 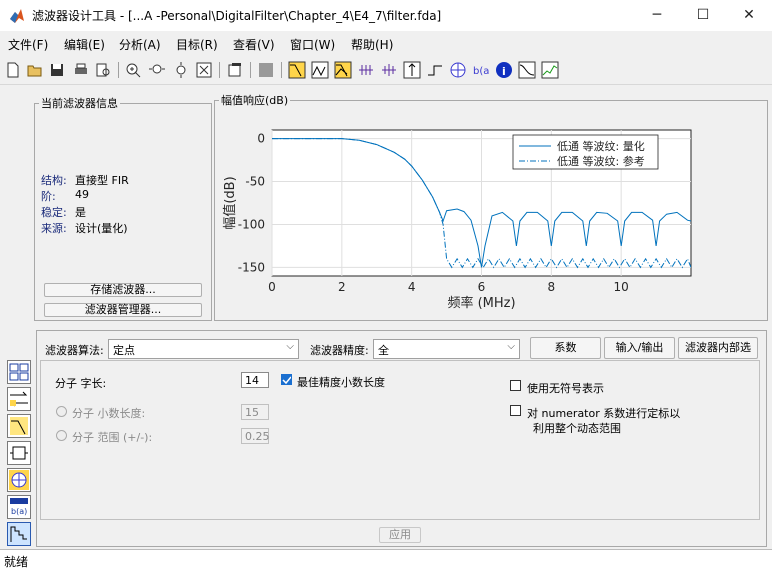 I want to click on apply-button: 应用, so click(x=400, y=535).